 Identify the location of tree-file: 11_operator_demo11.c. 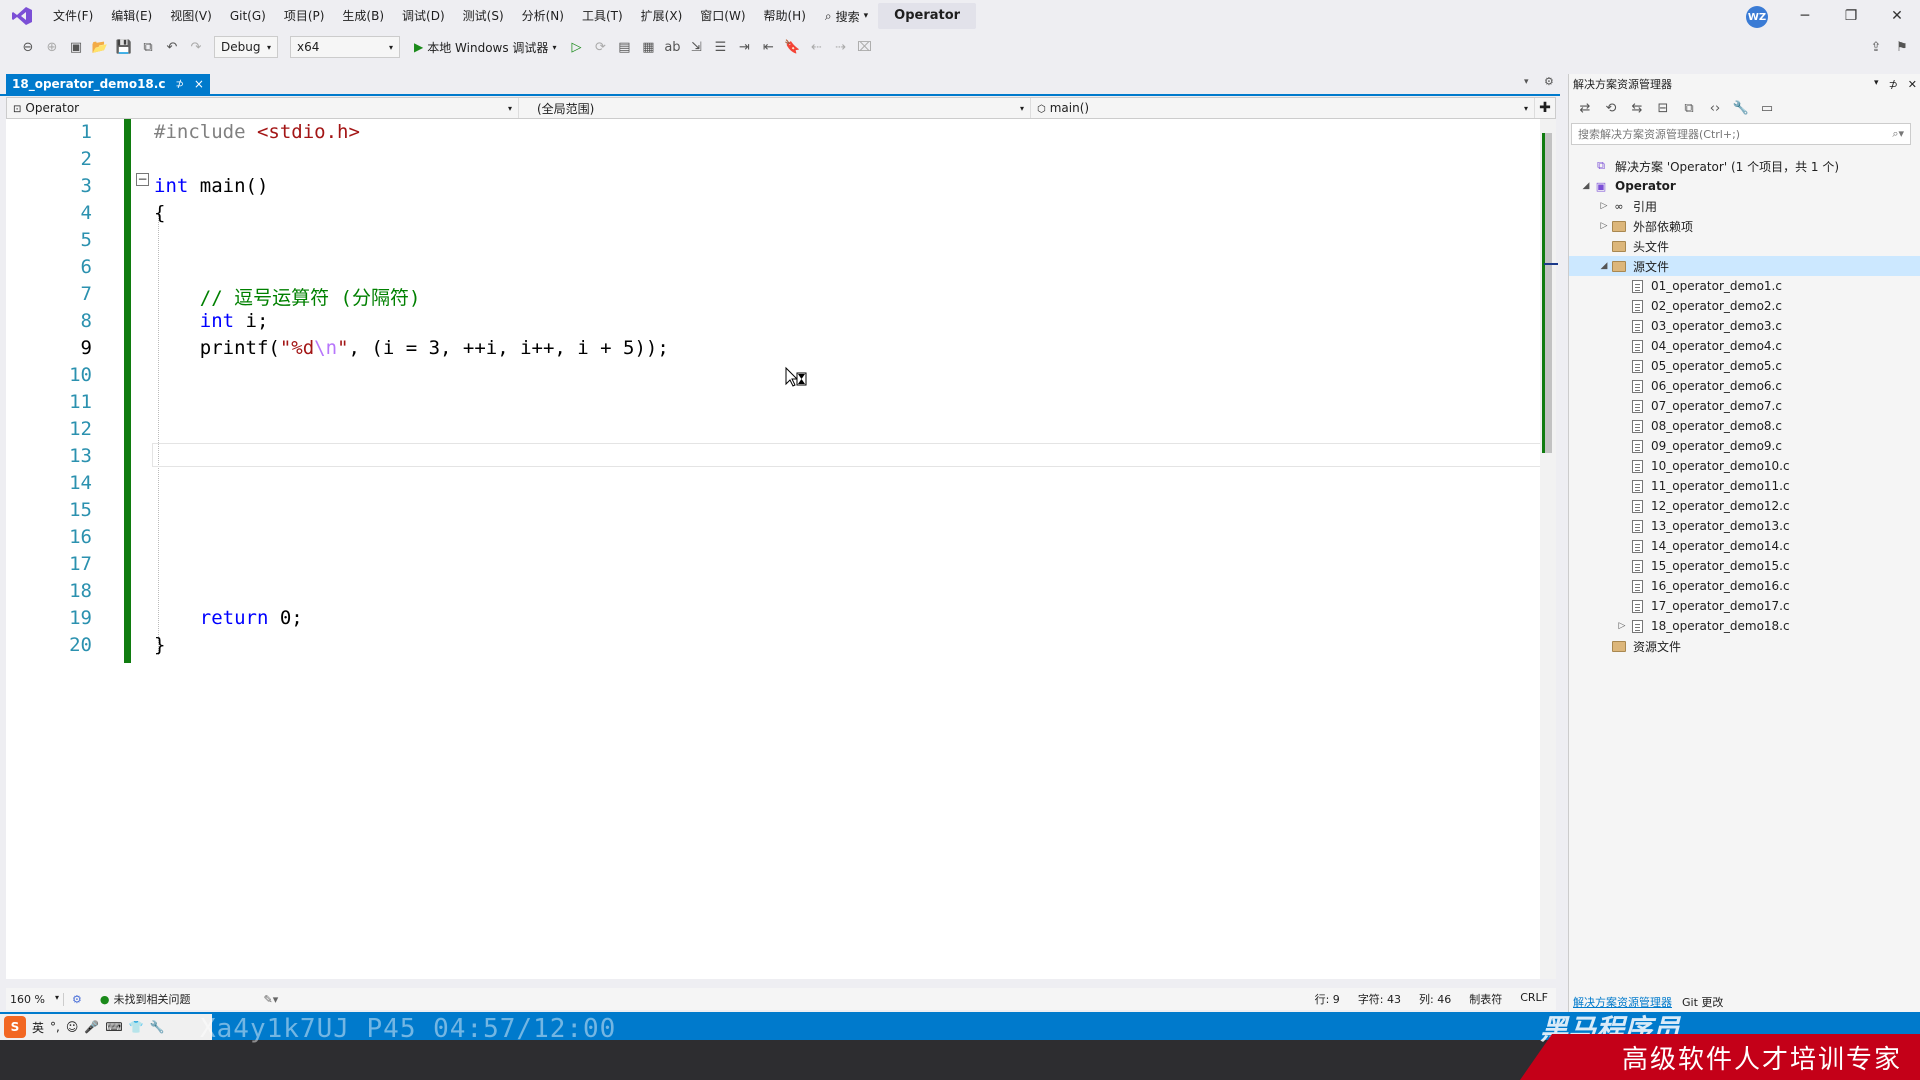
(1744, 486).